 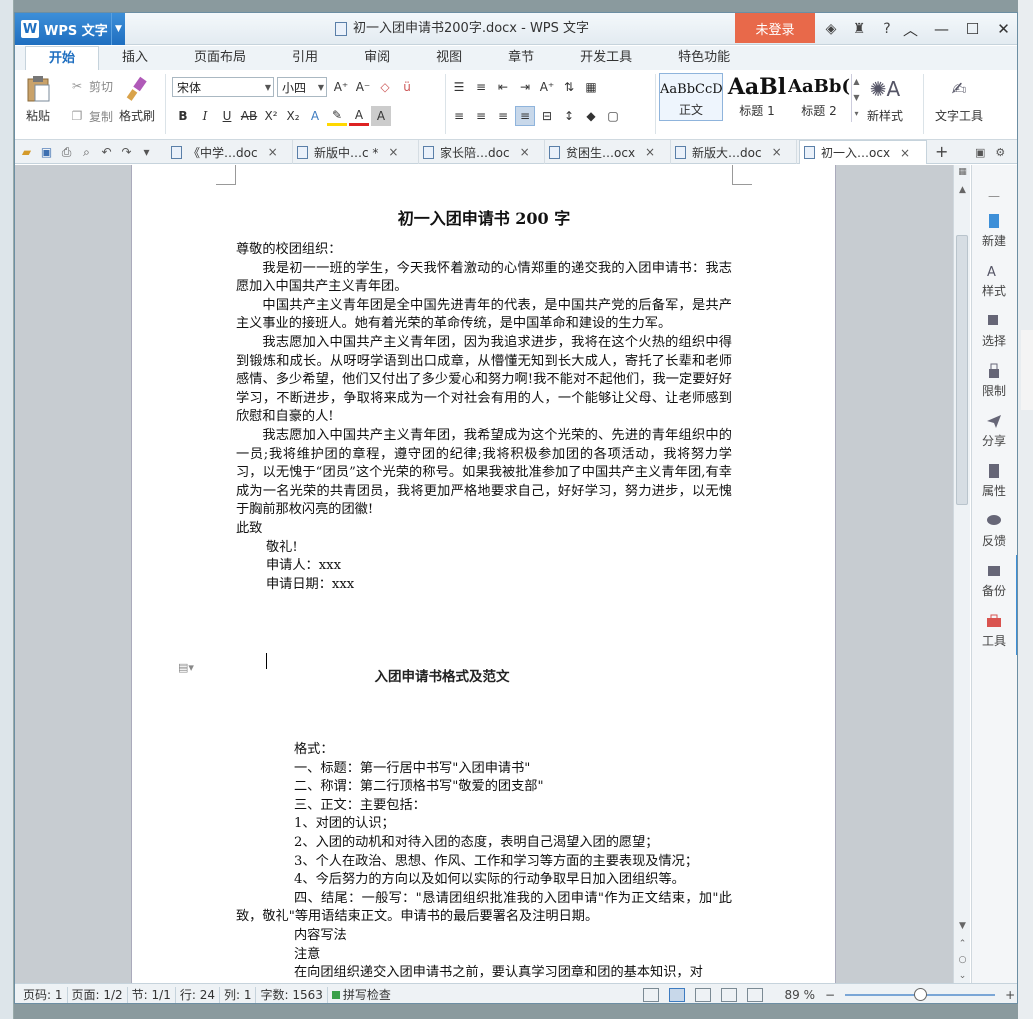 What do you see at coordinates (757, 97) in the screenshot?
I see `style-heading-1: AaBl 标题 1` at bounding box center [757, 97].